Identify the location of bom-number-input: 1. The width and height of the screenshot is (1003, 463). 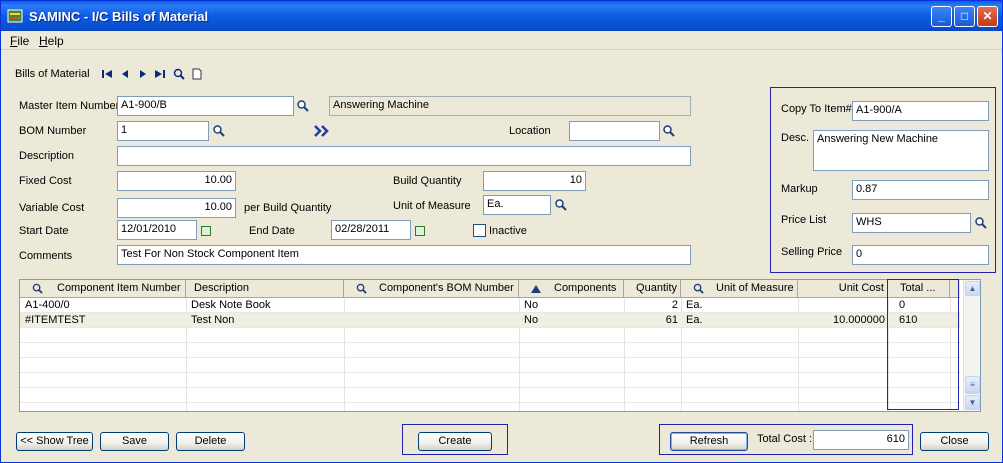
(163, 131).